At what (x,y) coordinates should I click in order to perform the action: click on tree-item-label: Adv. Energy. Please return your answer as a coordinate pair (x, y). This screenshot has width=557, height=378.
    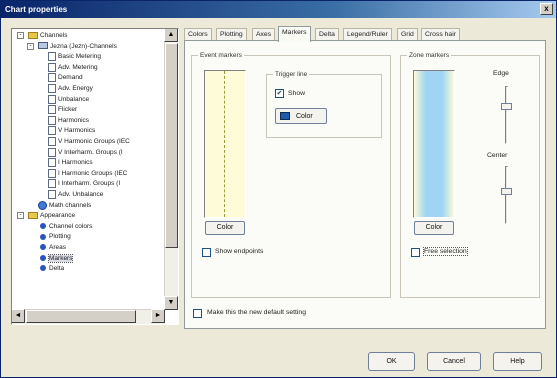
    Looking at the image, I should click on (75, 89).